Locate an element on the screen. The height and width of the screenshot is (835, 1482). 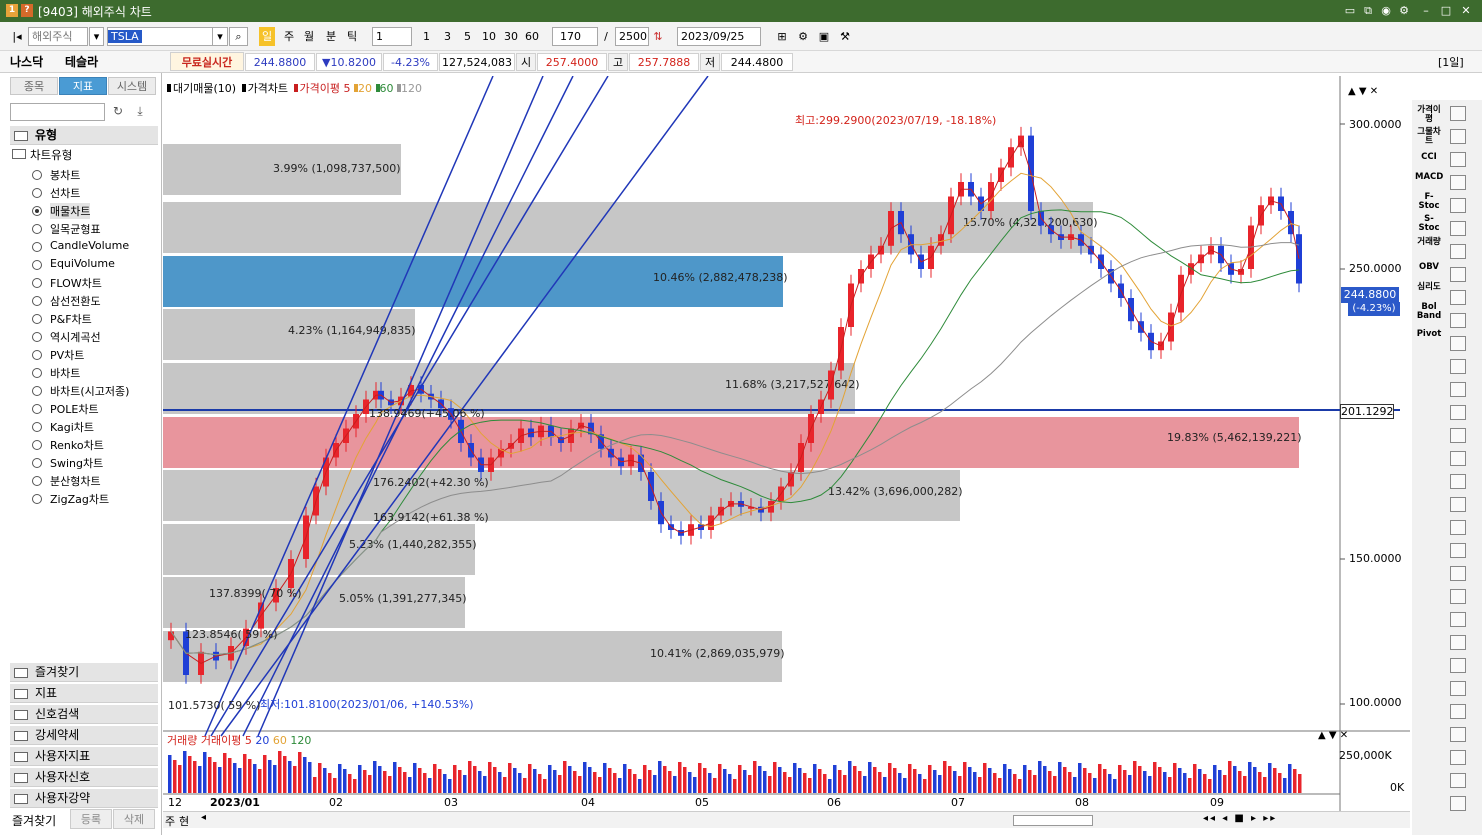
indicator-shortcut: 그물차트 is located at coordinates (1429, 137).